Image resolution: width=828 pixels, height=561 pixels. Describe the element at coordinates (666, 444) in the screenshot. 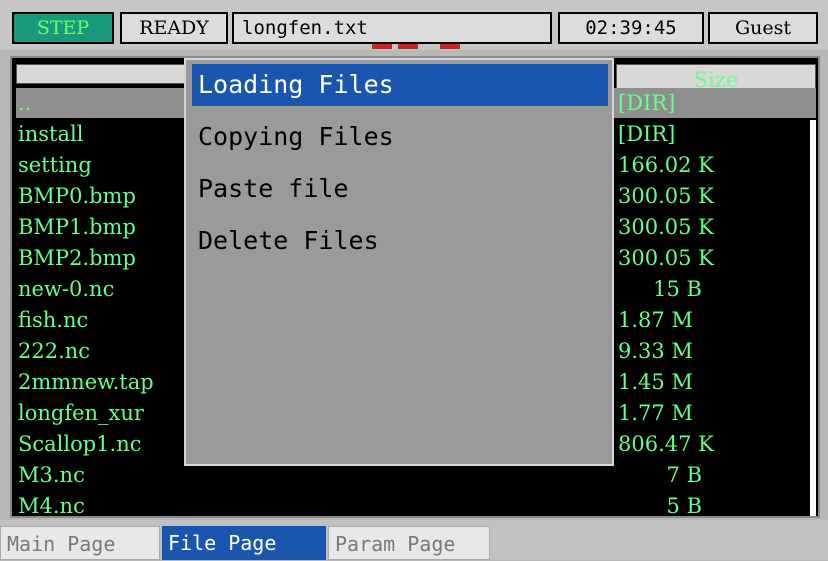

I see `file-row-size: 806.47 K` at that location.